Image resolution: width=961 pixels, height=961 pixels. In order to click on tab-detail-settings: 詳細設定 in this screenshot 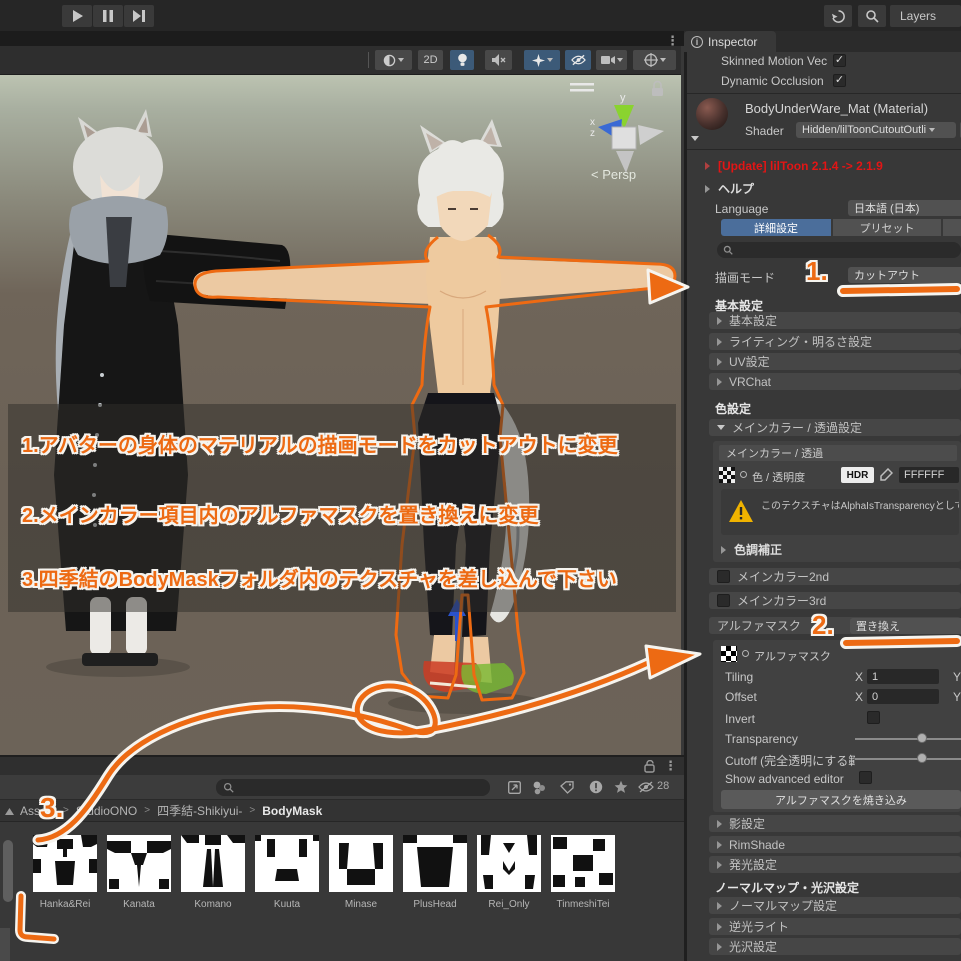, I will do `click(776, 227)`.